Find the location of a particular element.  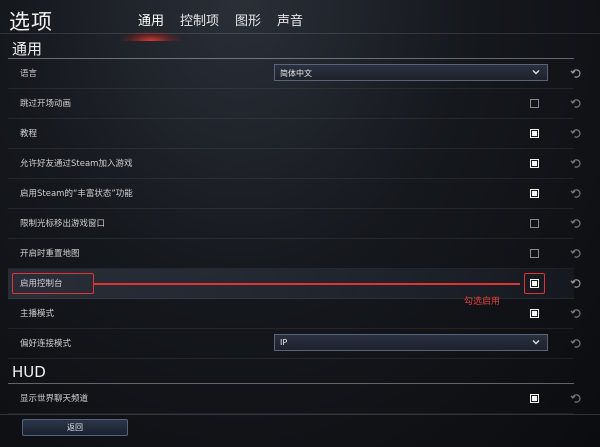

page-title: 选项 is located at coordinates (31, 22).